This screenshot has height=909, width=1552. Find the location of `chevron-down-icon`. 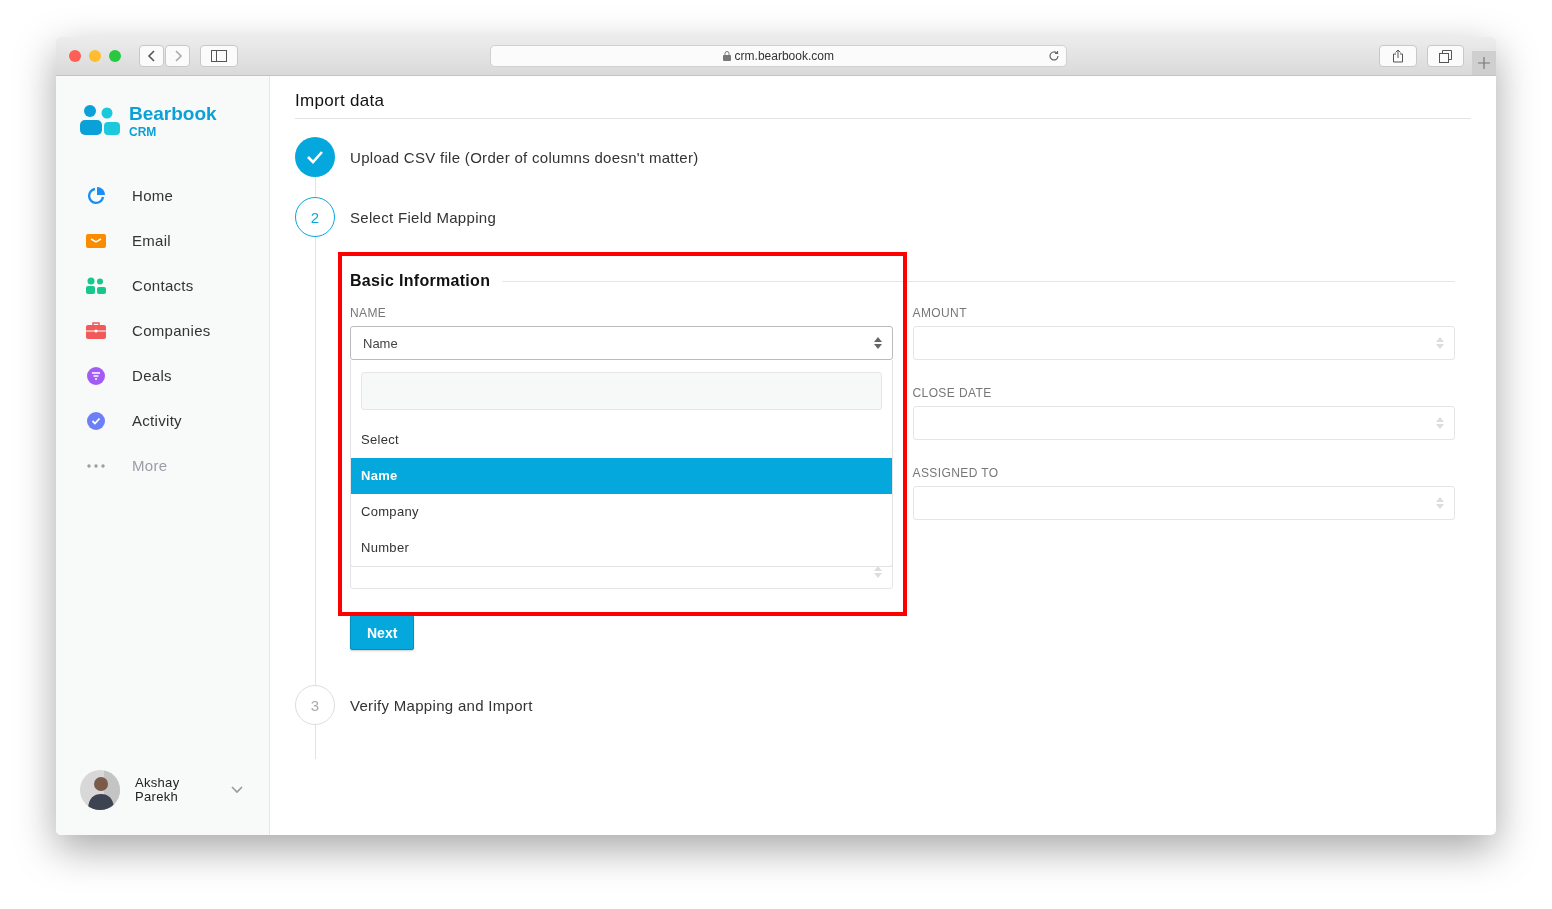

chevron-down-icon is located at coordinates (237, 790).